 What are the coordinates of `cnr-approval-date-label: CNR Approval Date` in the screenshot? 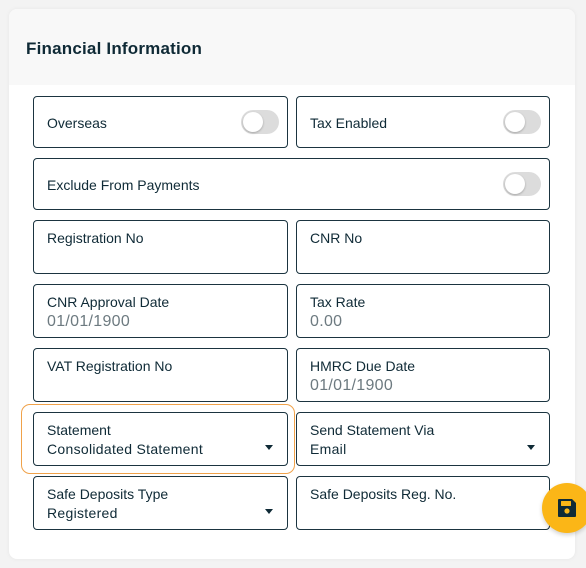 It's located at (108, 302).